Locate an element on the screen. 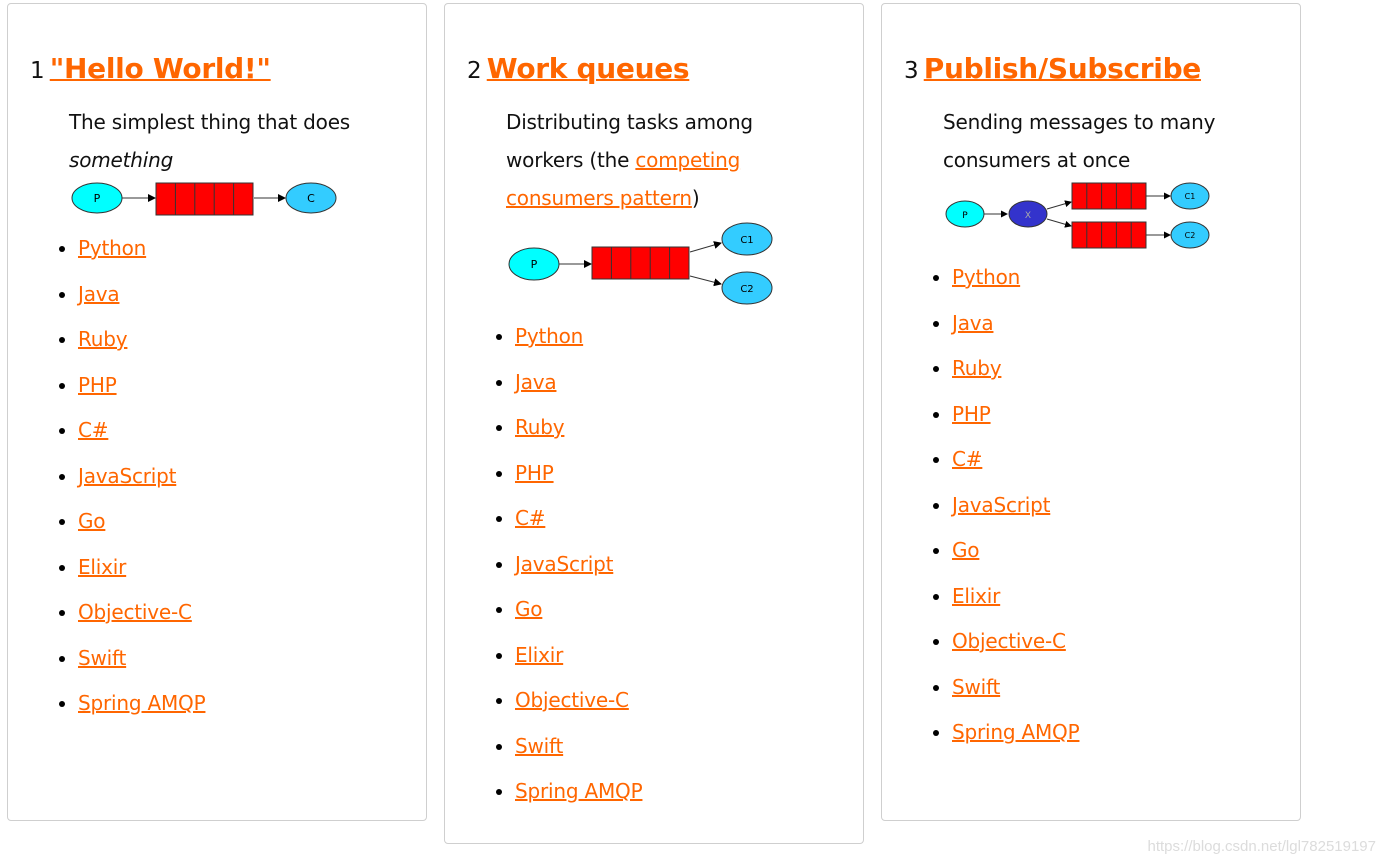  consumer-label: C is located at coordinates (311, 198).